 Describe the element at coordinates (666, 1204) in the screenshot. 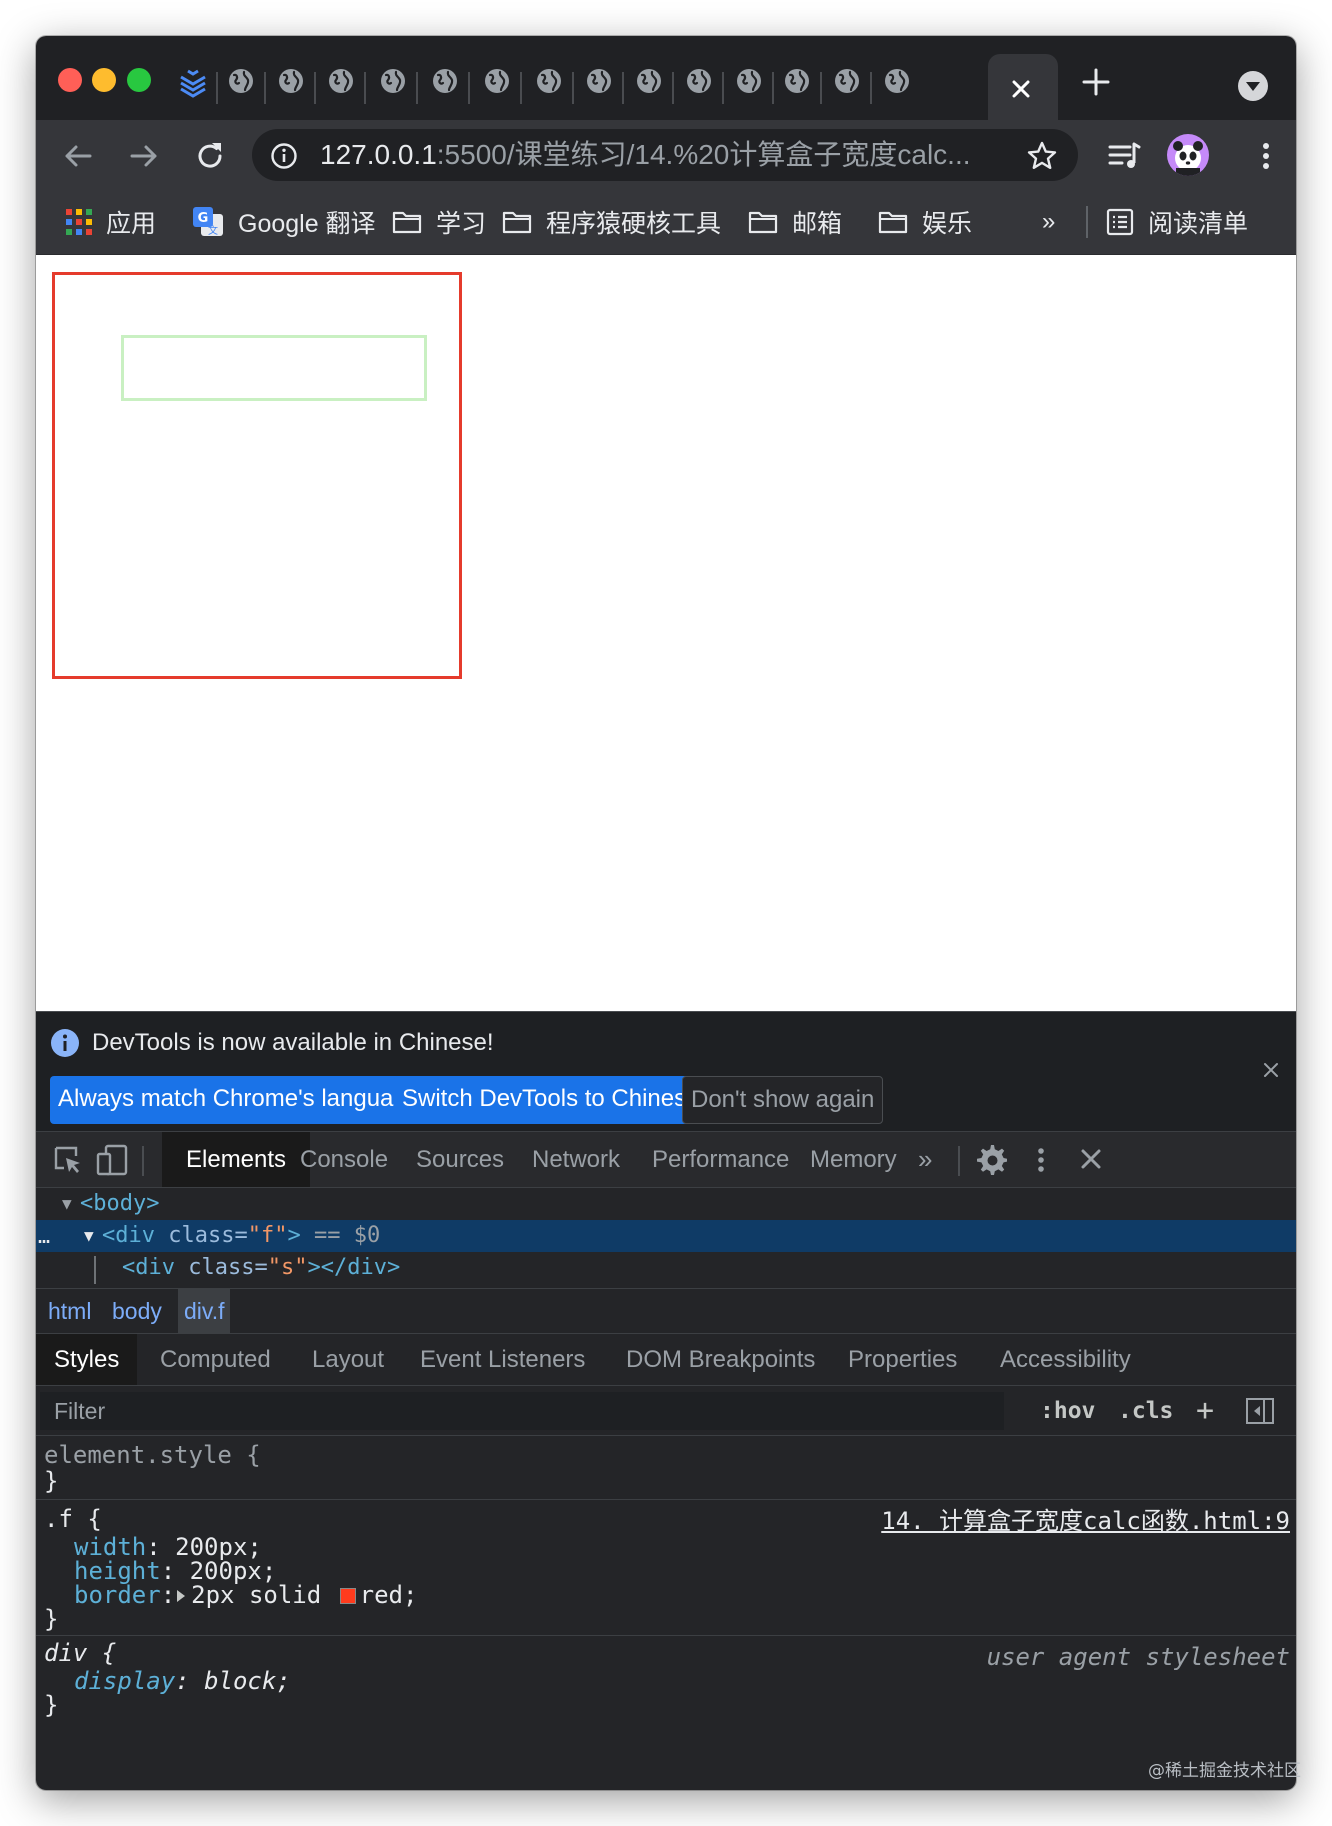

I see `dom-node-body: ▼ <body>` at that location.